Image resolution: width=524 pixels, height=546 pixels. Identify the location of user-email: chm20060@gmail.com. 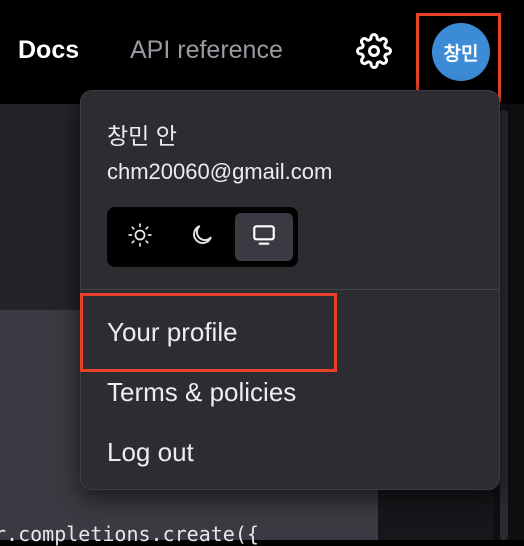
(220, 171).